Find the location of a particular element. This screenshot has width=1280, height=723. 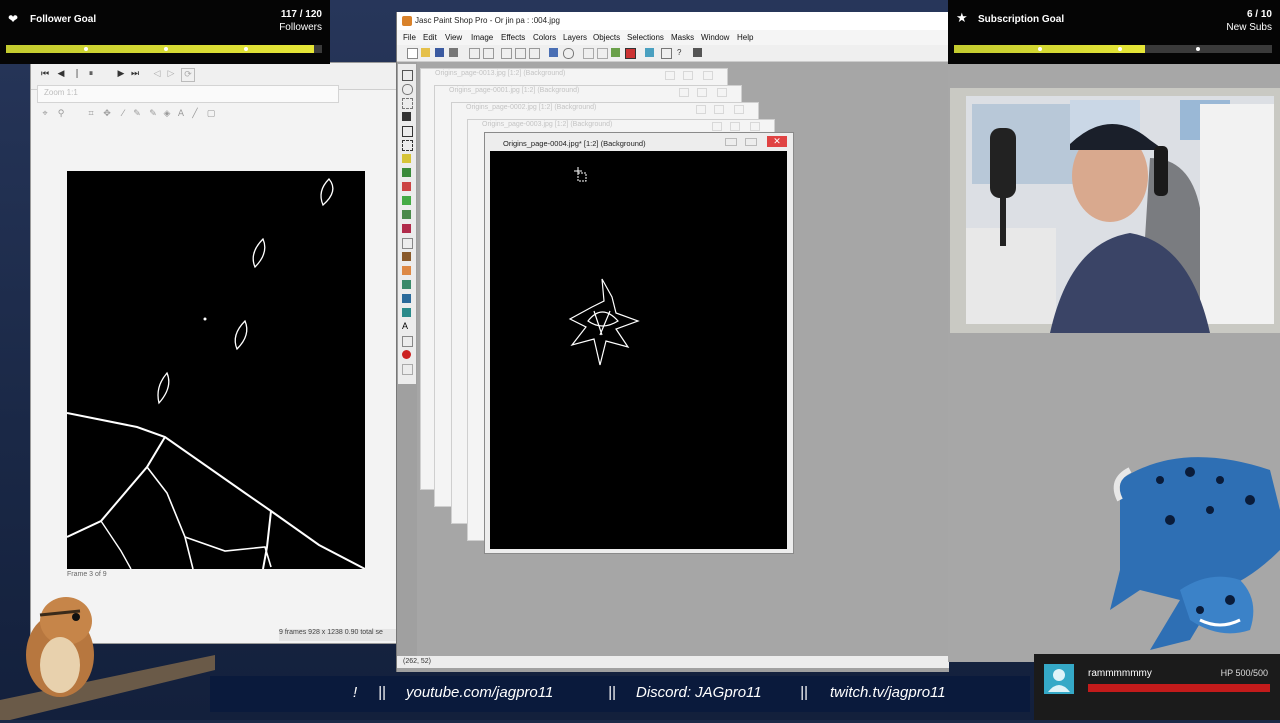

airbrush-icon is located at coordinates (406, 298).